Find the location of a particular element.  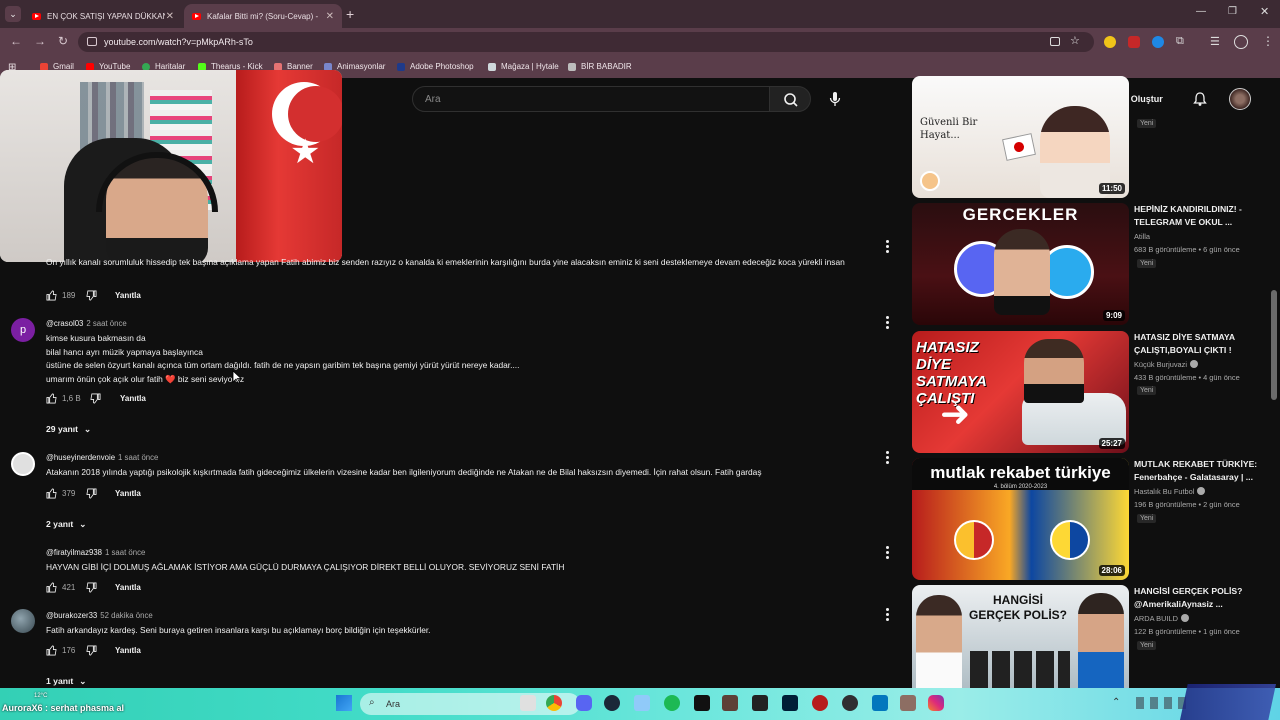

install-app-icon is located at coordinates (1055, 41).